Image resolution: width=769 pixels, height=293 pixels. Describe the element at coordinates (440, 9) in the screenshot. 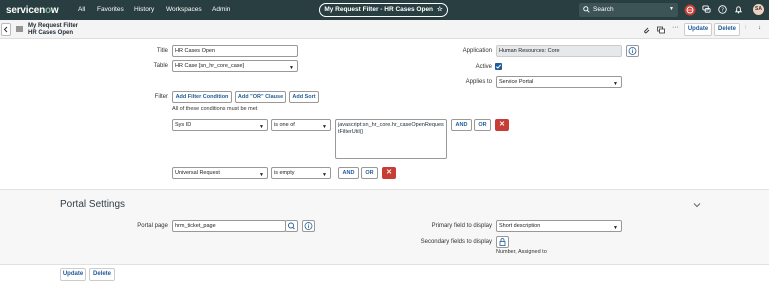

I see `star-icon: ☆` at that location.